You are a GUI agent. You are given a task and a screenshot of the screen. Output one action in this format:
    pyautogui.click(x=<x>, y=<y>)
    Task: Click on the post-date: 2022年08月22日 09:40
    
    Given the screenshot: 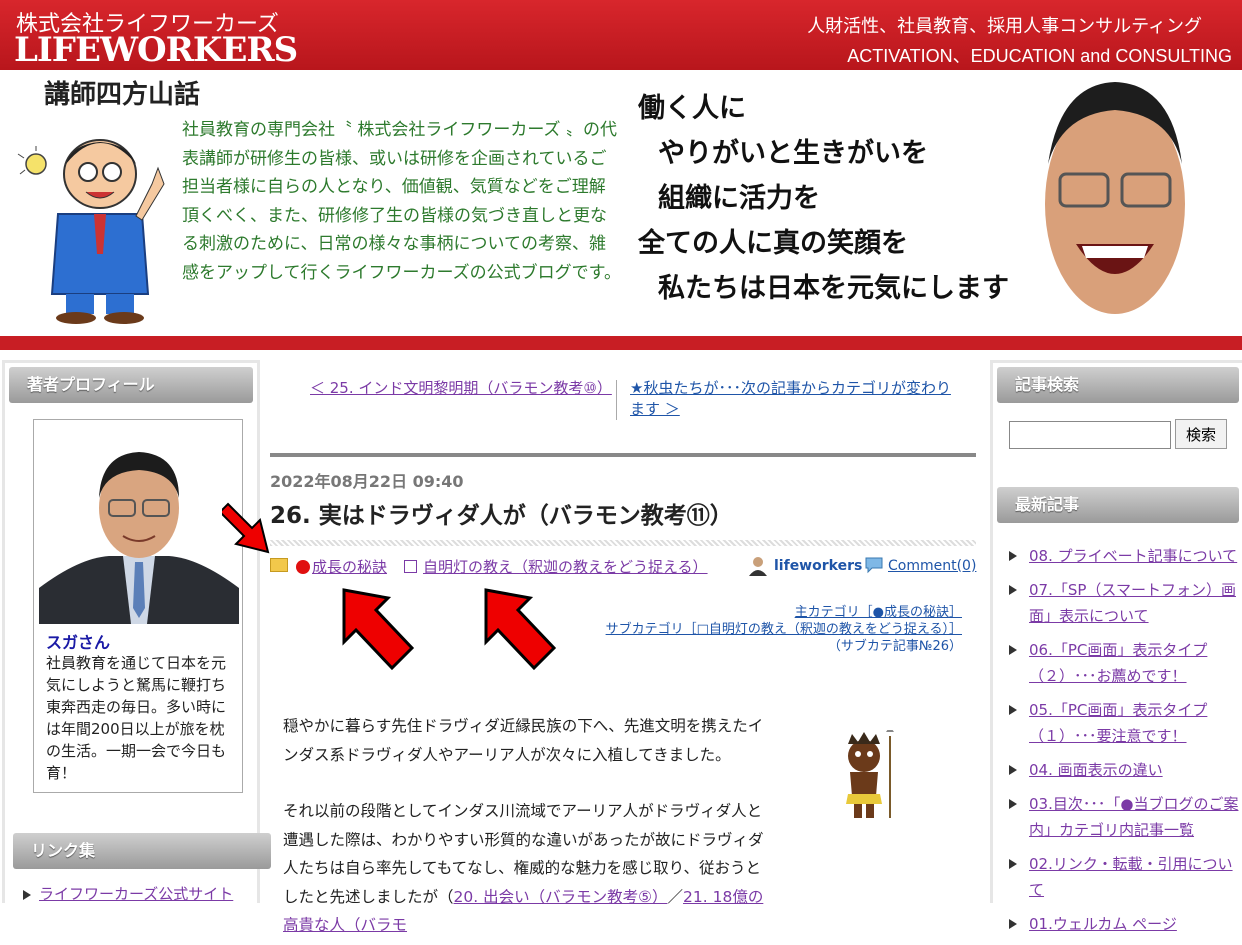 What is the action you would take?
    pyautogui.click(x=367, y=481)
    